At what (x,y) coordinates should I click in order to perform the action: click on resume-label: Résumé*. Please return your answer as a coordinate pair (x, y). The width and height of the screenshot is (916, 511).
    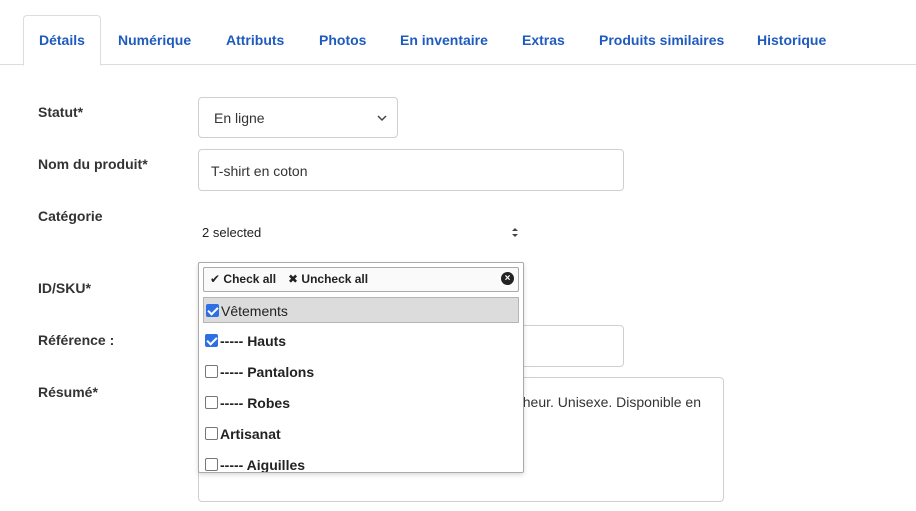
    Looking at the image, I should click on (68, 392).